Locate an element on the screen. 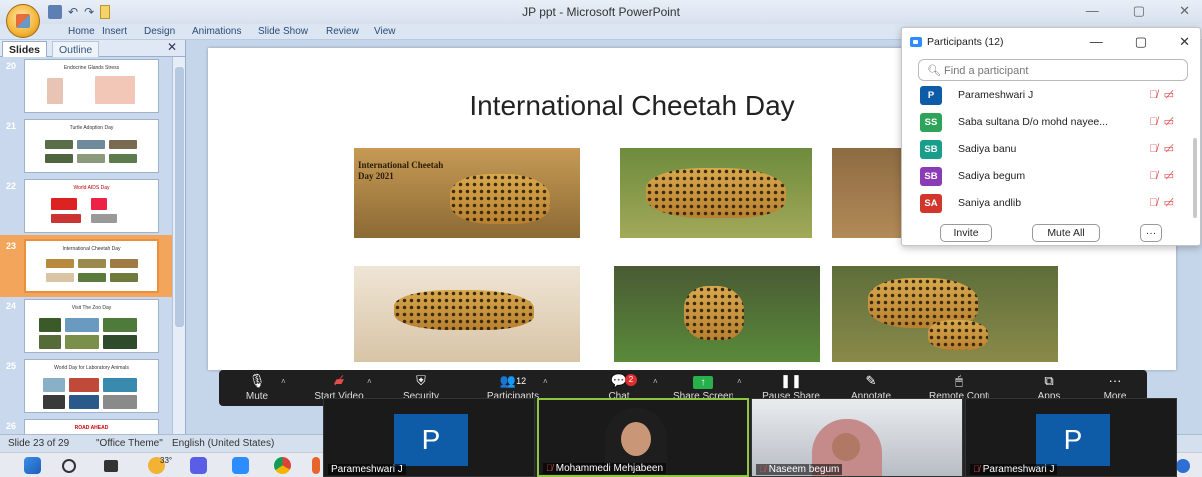  invite-button: Invite is located at coordinates (966, 233).